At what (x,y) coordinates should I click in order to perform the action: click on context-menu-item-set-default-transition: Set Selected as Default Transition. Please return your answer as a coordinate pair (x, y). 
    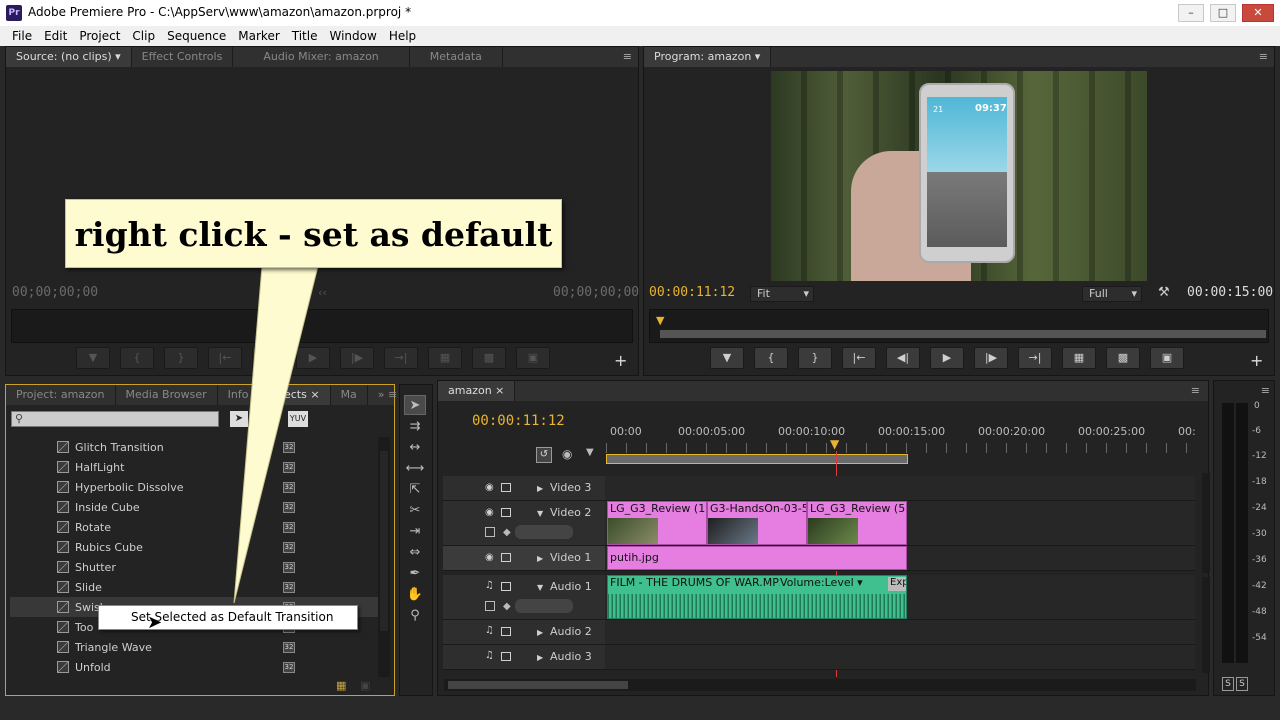
    Looking at the image, I should click on (228, 617).